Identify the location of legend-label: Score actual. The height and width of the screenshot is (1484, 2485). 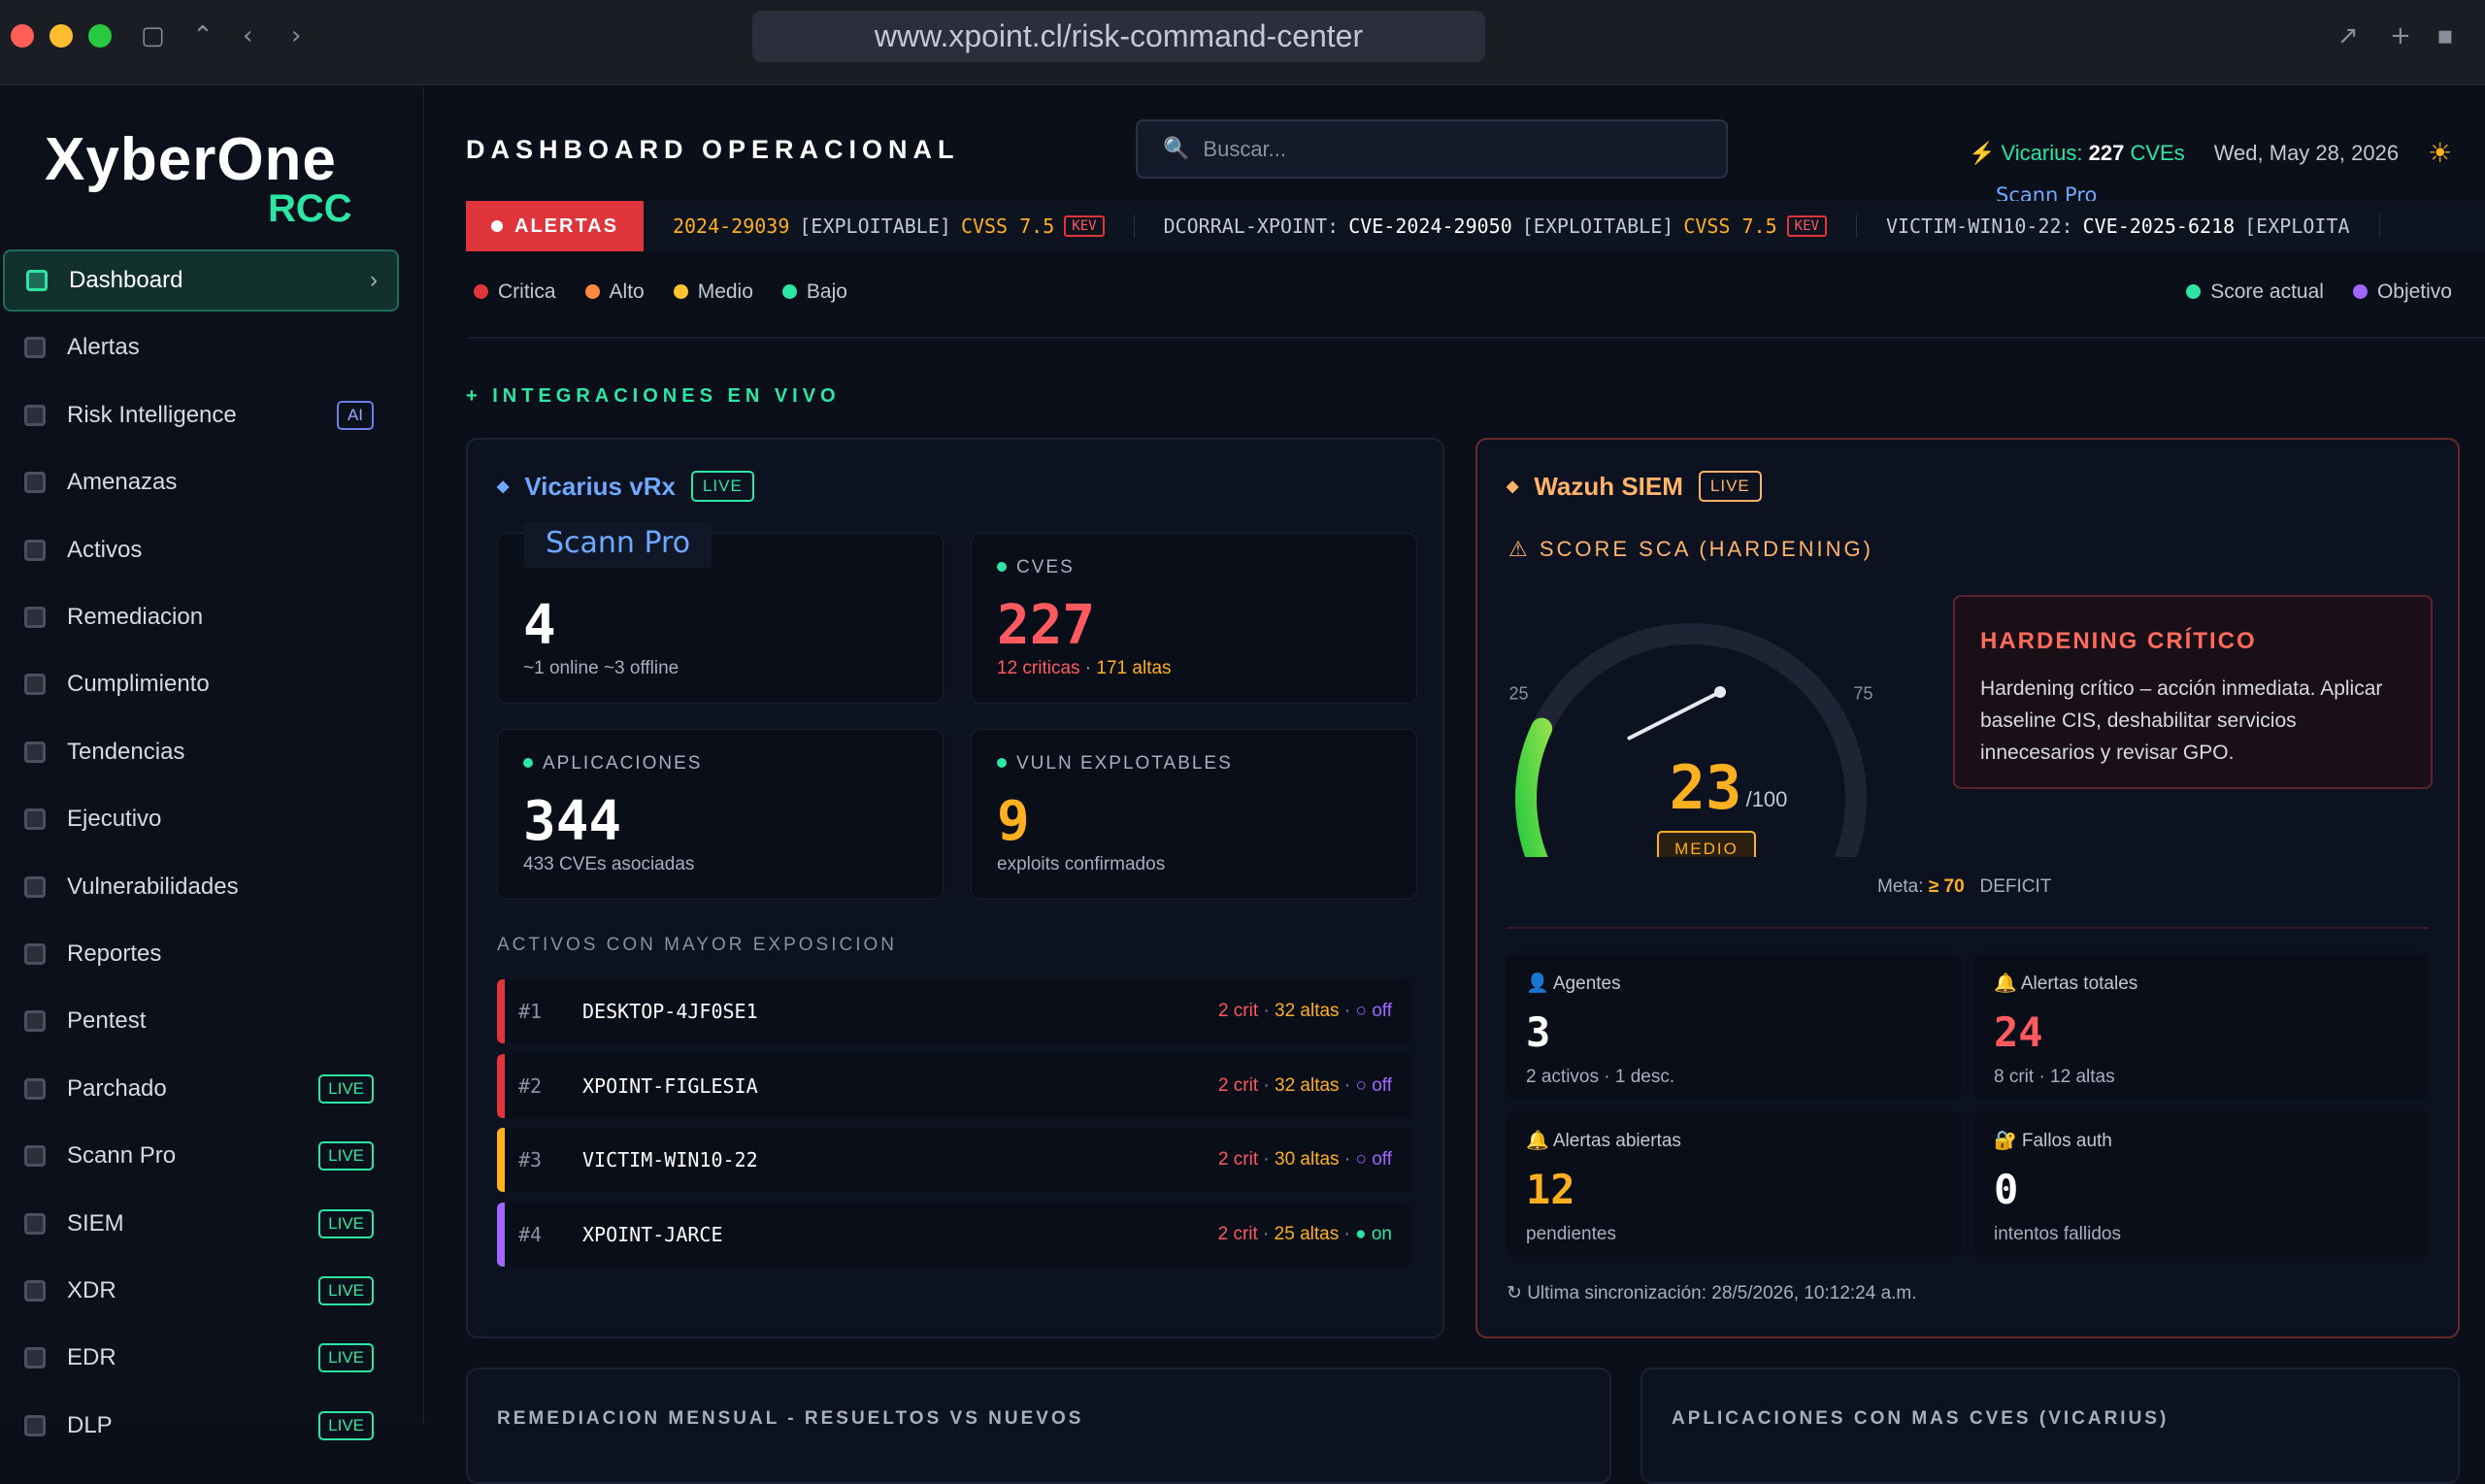
(2267, 291).